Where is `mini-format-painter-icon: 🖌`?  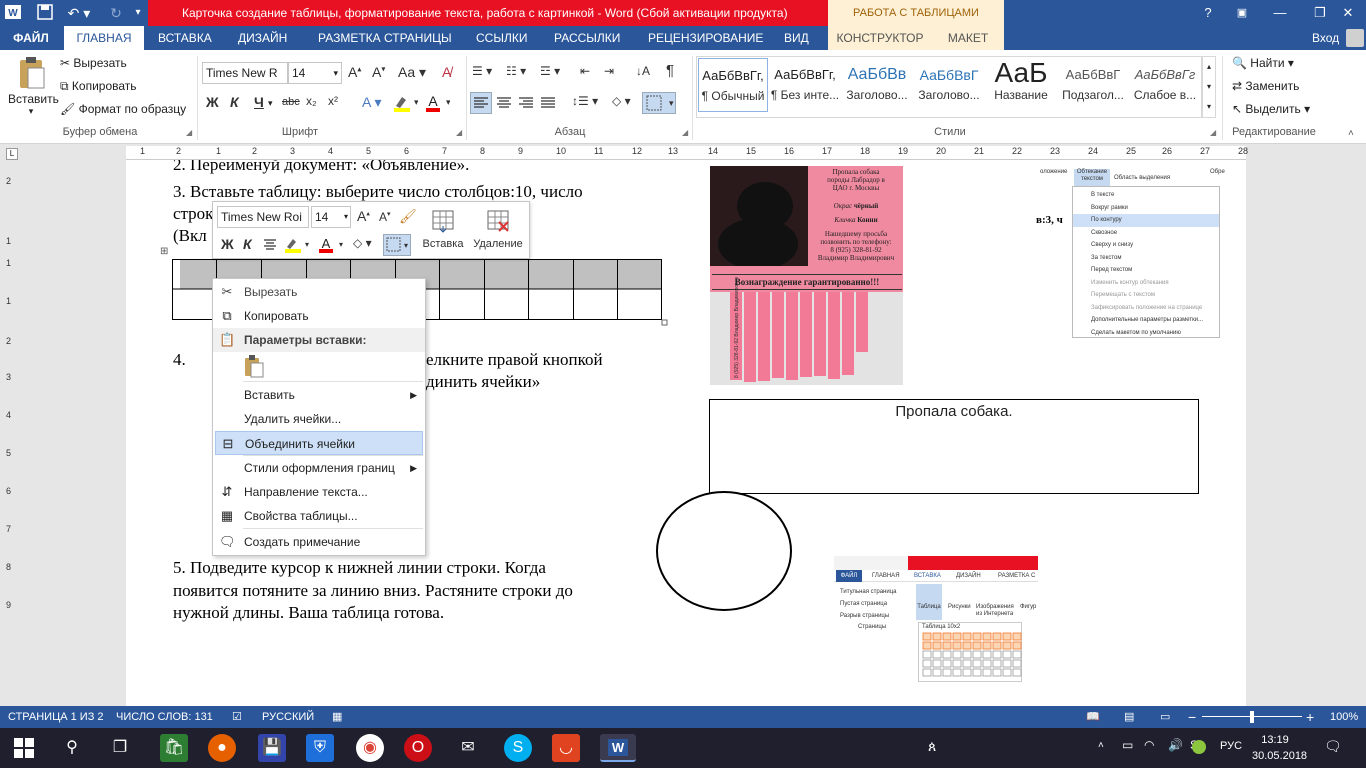
mini-format-painter-icon: 🖌 is located at coordinates (408, 216).